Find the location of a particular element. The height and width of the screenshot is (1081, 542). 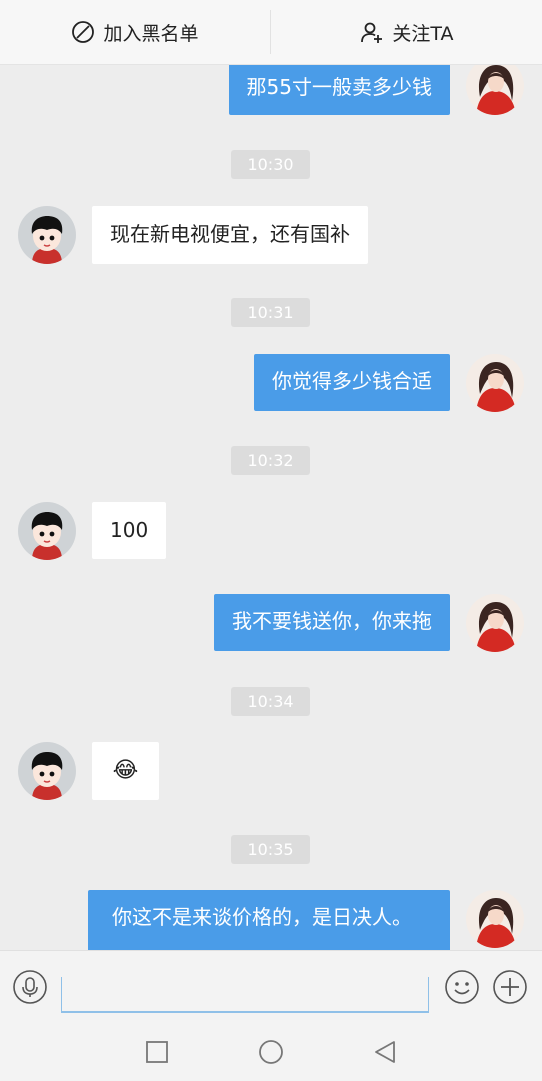

message-bubble-outgoing: 那55寸一般卖多少钱 is located at coordinates (339, 88).